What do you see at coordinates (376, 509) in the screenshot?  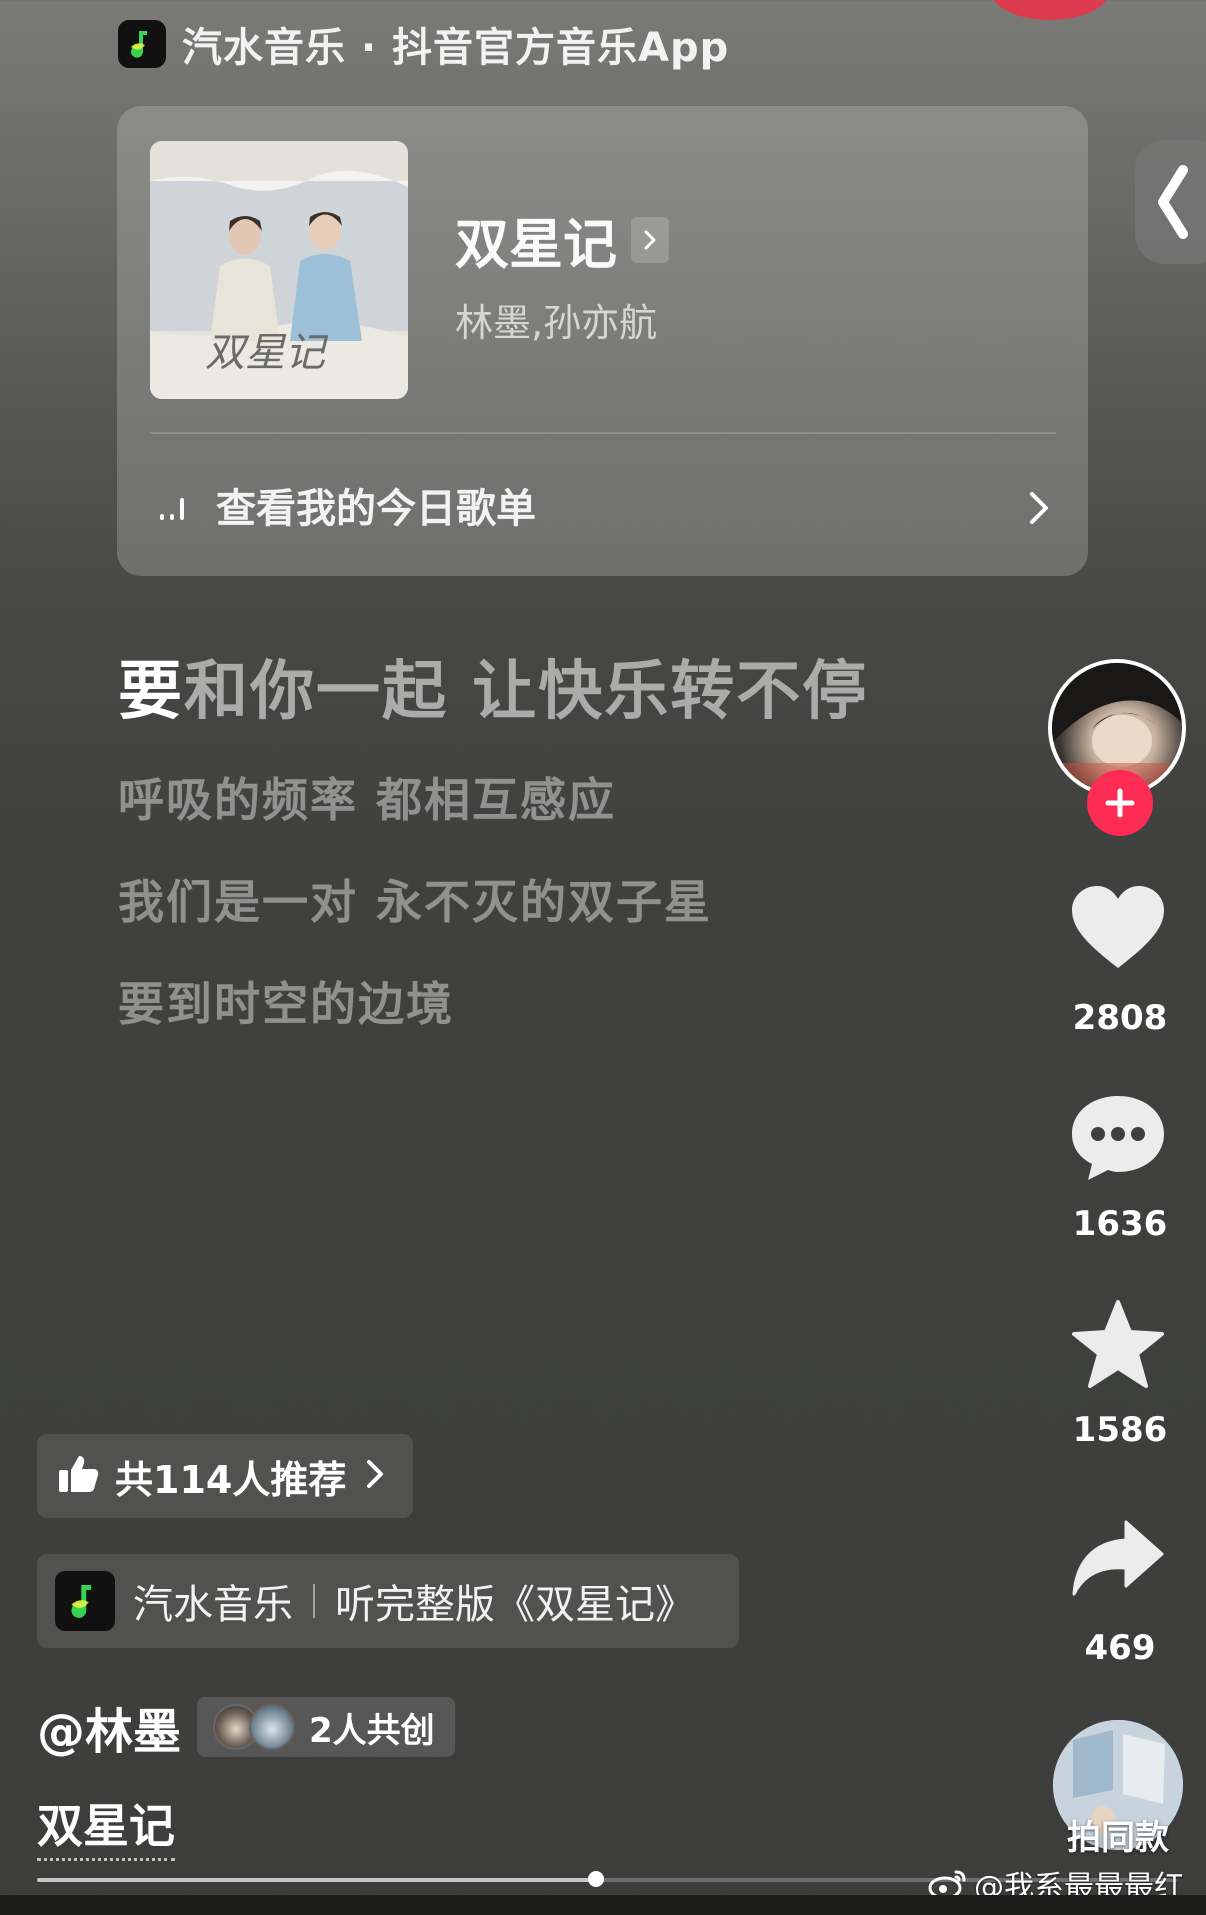 I see `playlist-label: 查看我的今日歌单` at bounding box center [376, 509].